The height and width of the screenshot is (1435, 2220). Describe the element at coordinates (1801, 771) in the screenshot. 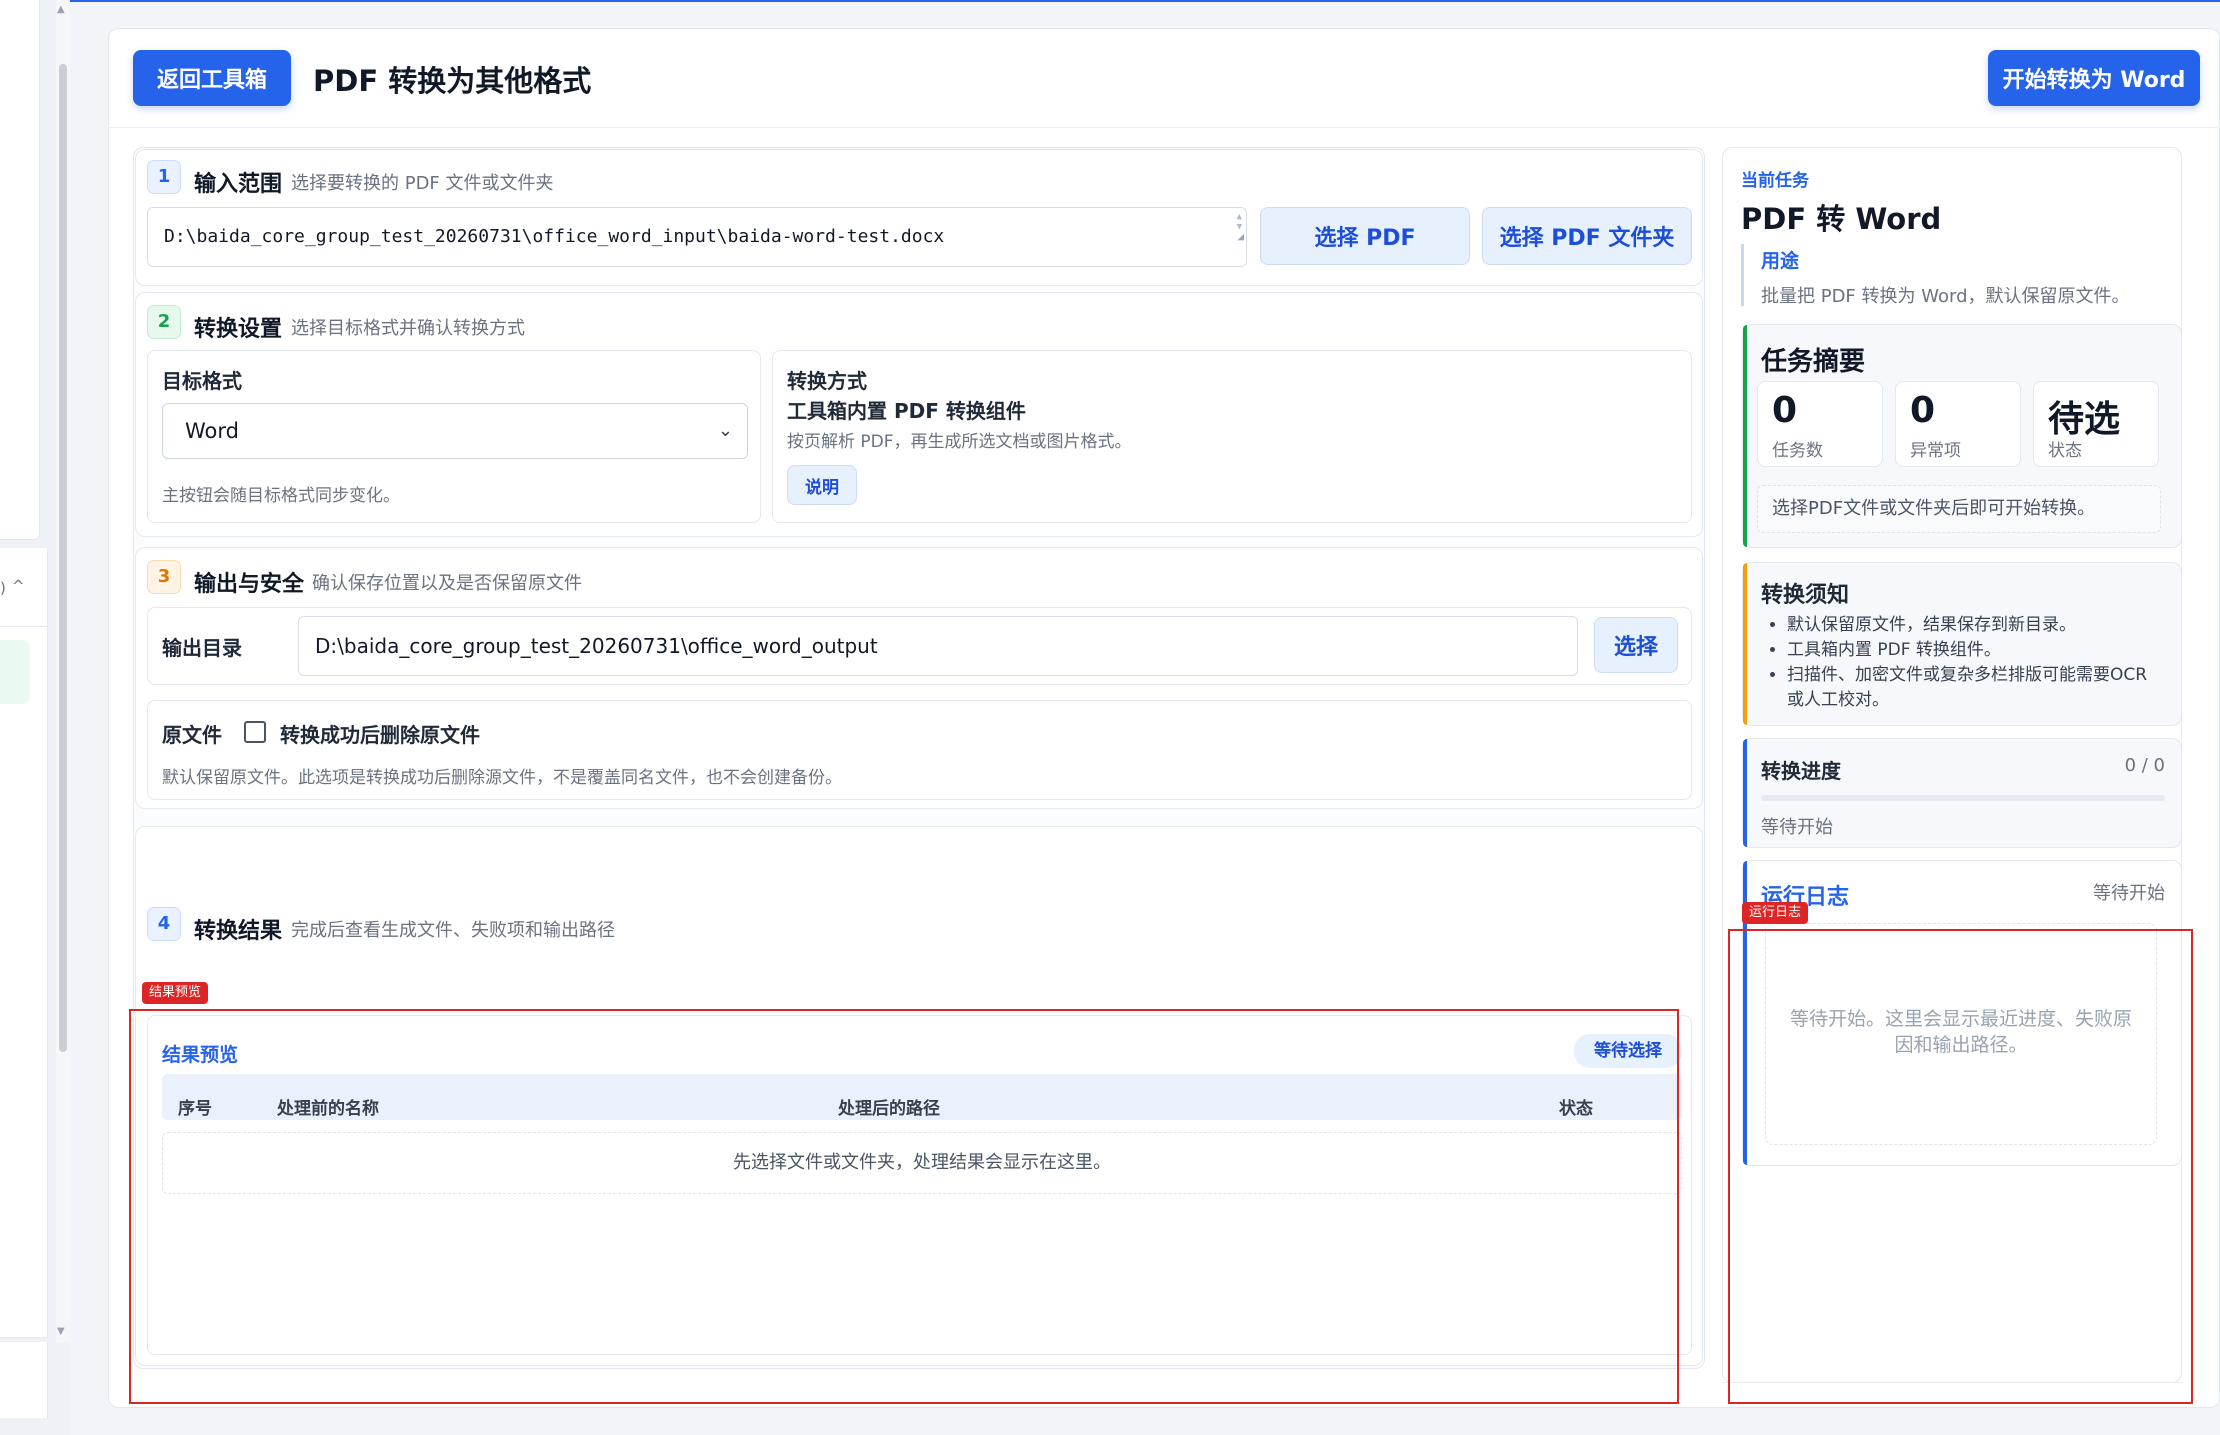

I see `progress-title: 转换进度` at that location.